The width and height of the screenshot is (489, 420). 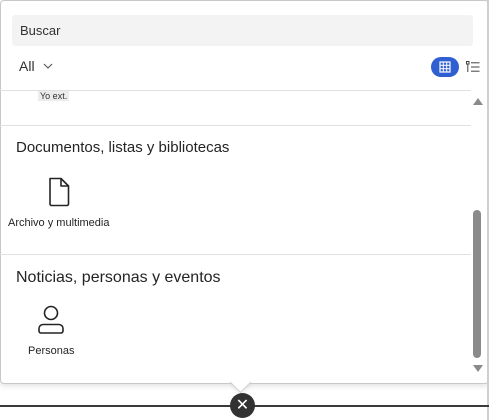 I want to click on section-title-documents: Documentos, listas y bibliotecas, so click(x=123, y=147).